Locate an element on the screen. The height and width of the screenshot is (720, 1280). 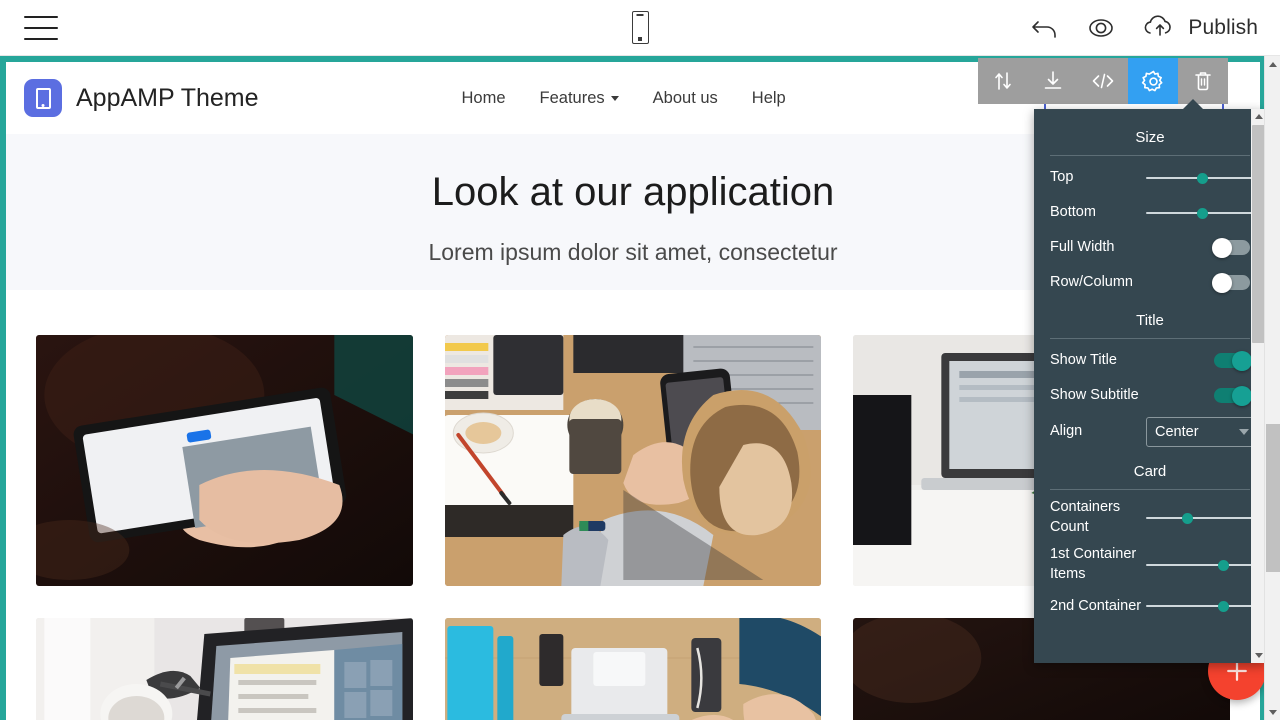
align-select-value: Center is located at coordinates (1177, 432).